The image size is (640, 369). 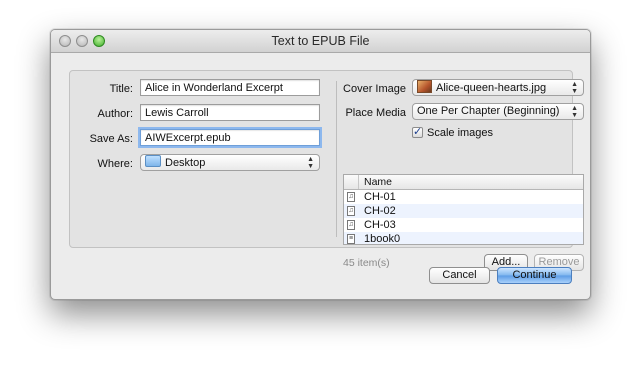 I want to click on table-row: ≡ 1book0, so click(x=463, y=238).